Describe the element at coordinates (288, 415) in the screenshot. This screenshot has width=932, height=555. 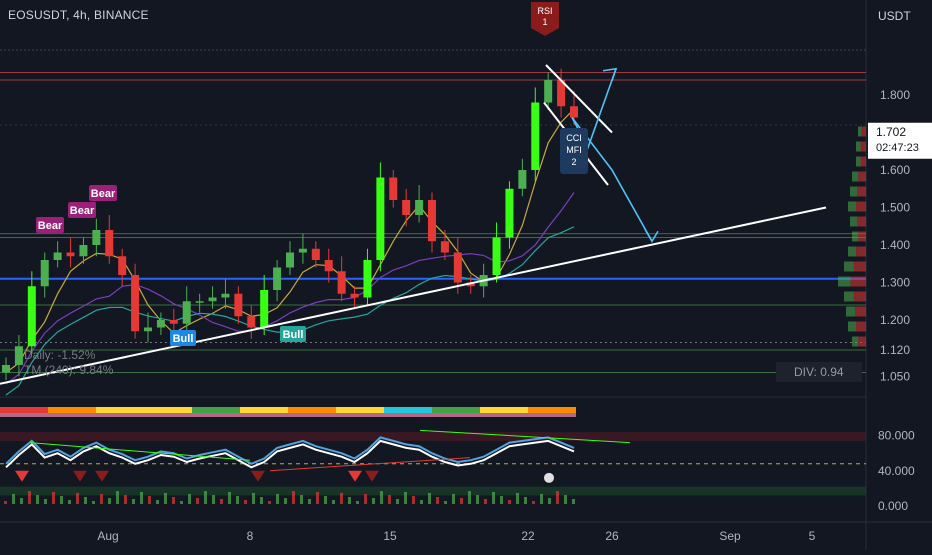
I see `trend-strip-lower` at that location.